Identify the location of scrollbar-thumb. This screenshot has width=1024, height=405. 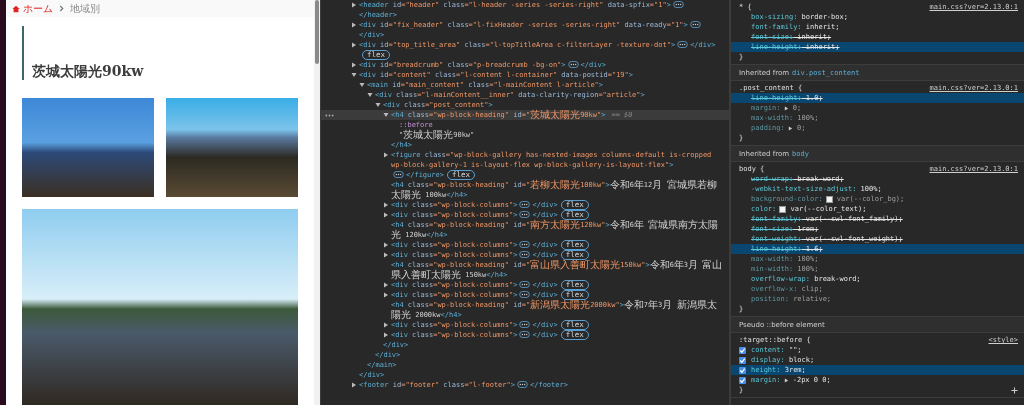
(317, 32).